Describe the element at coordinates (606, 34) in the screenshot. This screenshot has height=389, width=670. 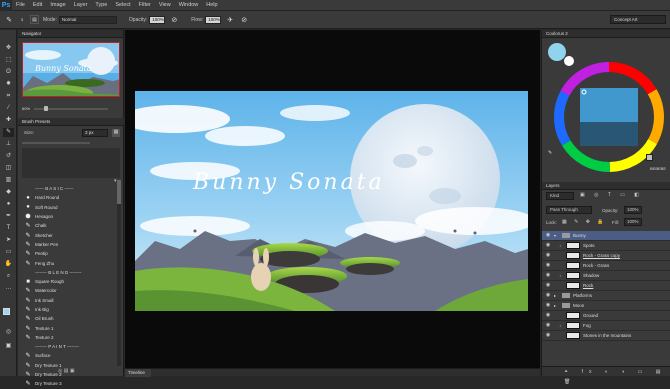
I see `coolorus-tab: Coolorus 2` at that location.